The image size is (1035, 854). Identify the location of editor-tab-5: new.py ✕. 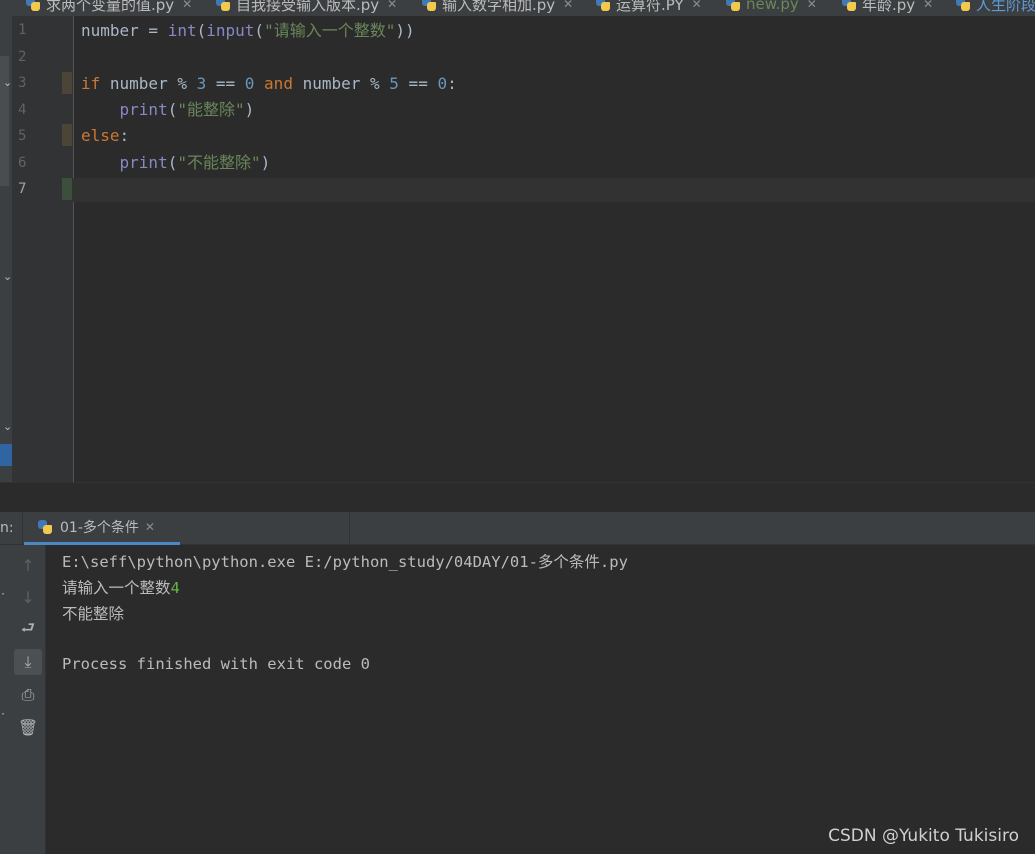
(771, 8).